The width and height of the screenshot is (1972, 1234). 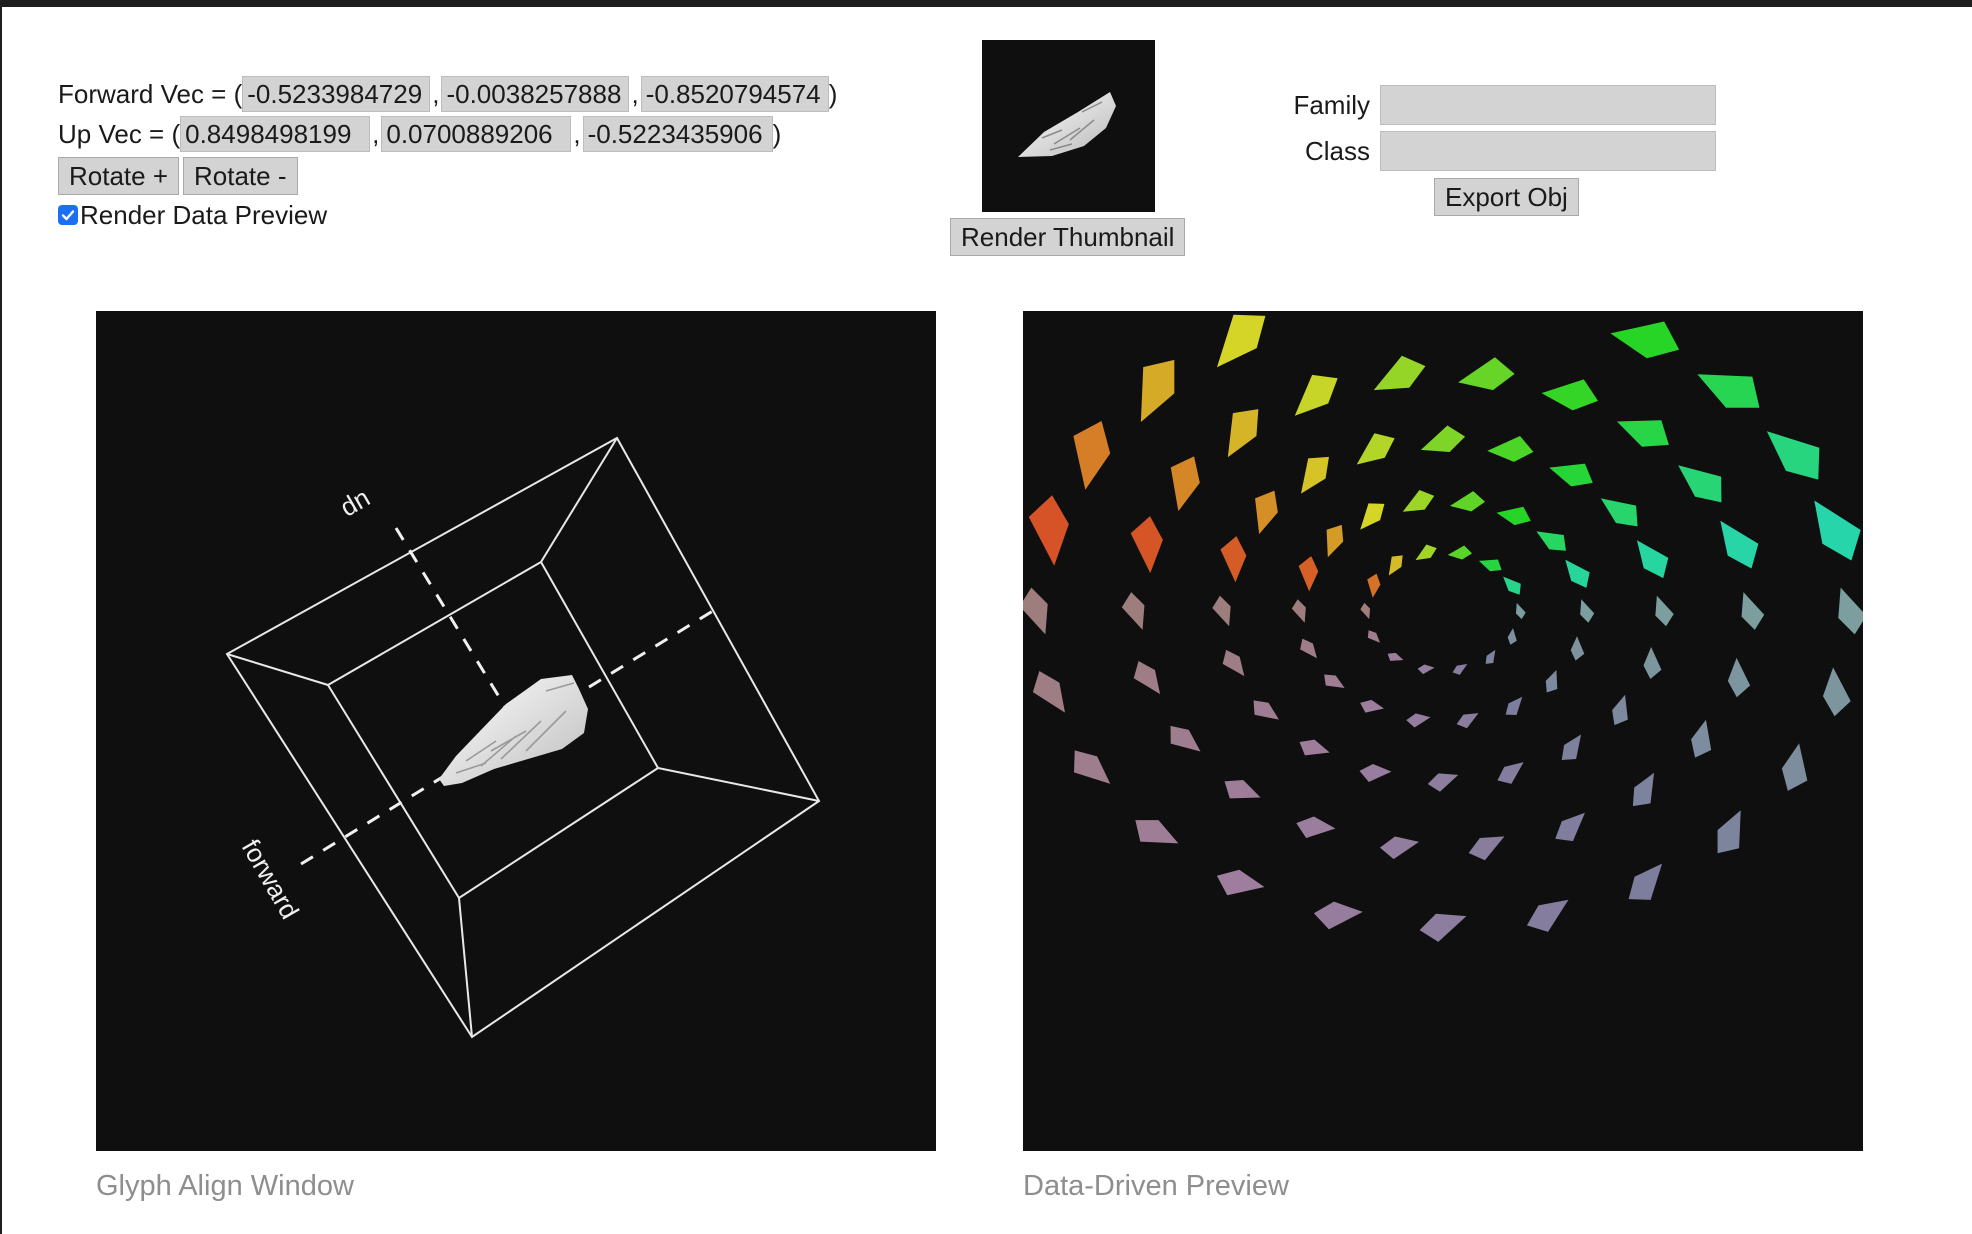 I want to click on up-y-input, so click(x=476, y=134).